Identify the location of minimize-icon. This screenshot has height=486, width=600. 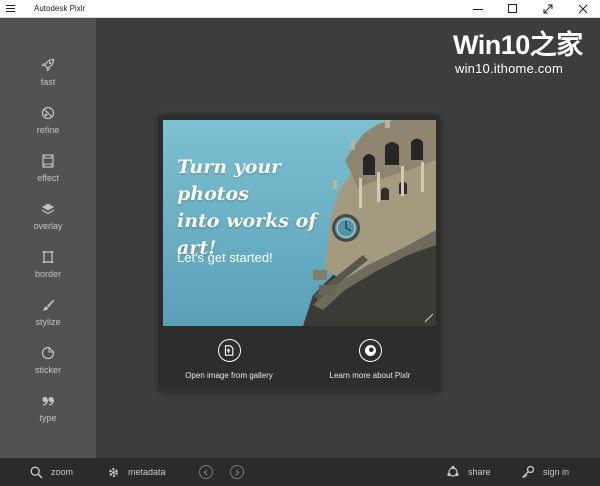
(477, 9).